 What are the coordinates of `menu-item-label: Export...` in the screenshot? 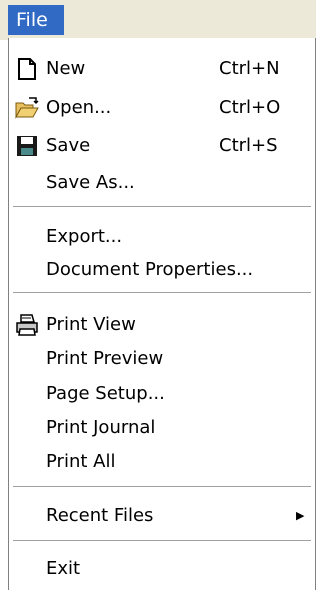 It's located at (84, 236).